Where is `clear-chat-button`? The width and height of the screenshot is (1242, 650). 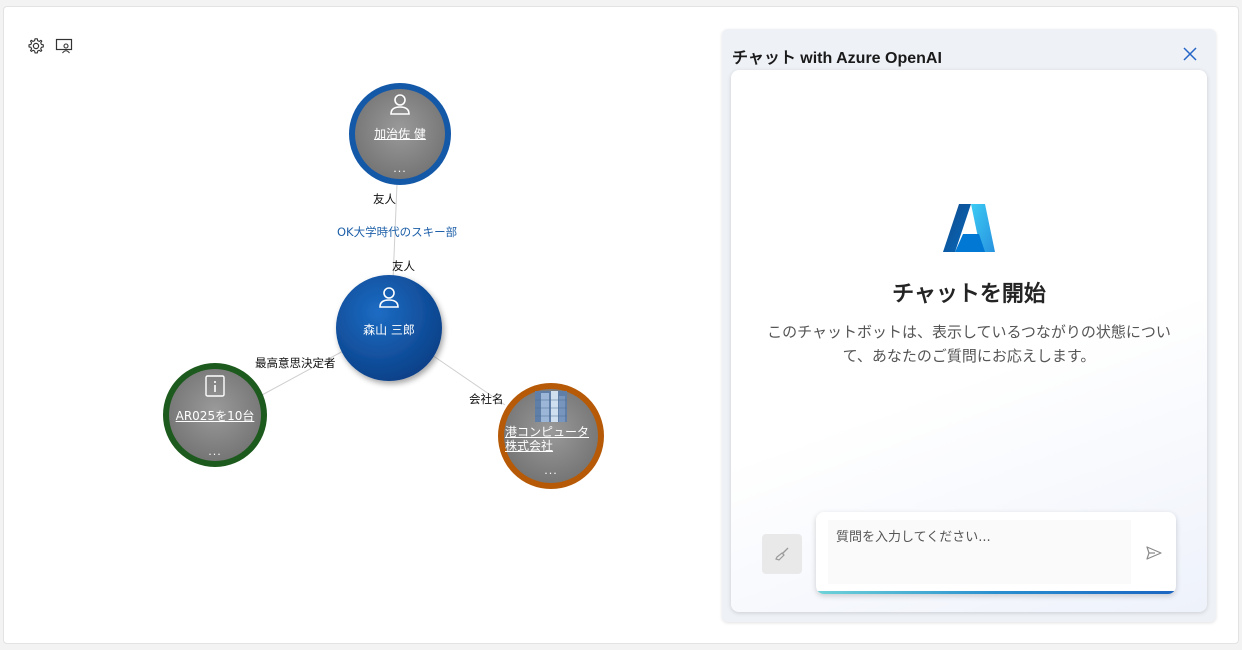 clear-chat-button is located at coordinates (782, 554).